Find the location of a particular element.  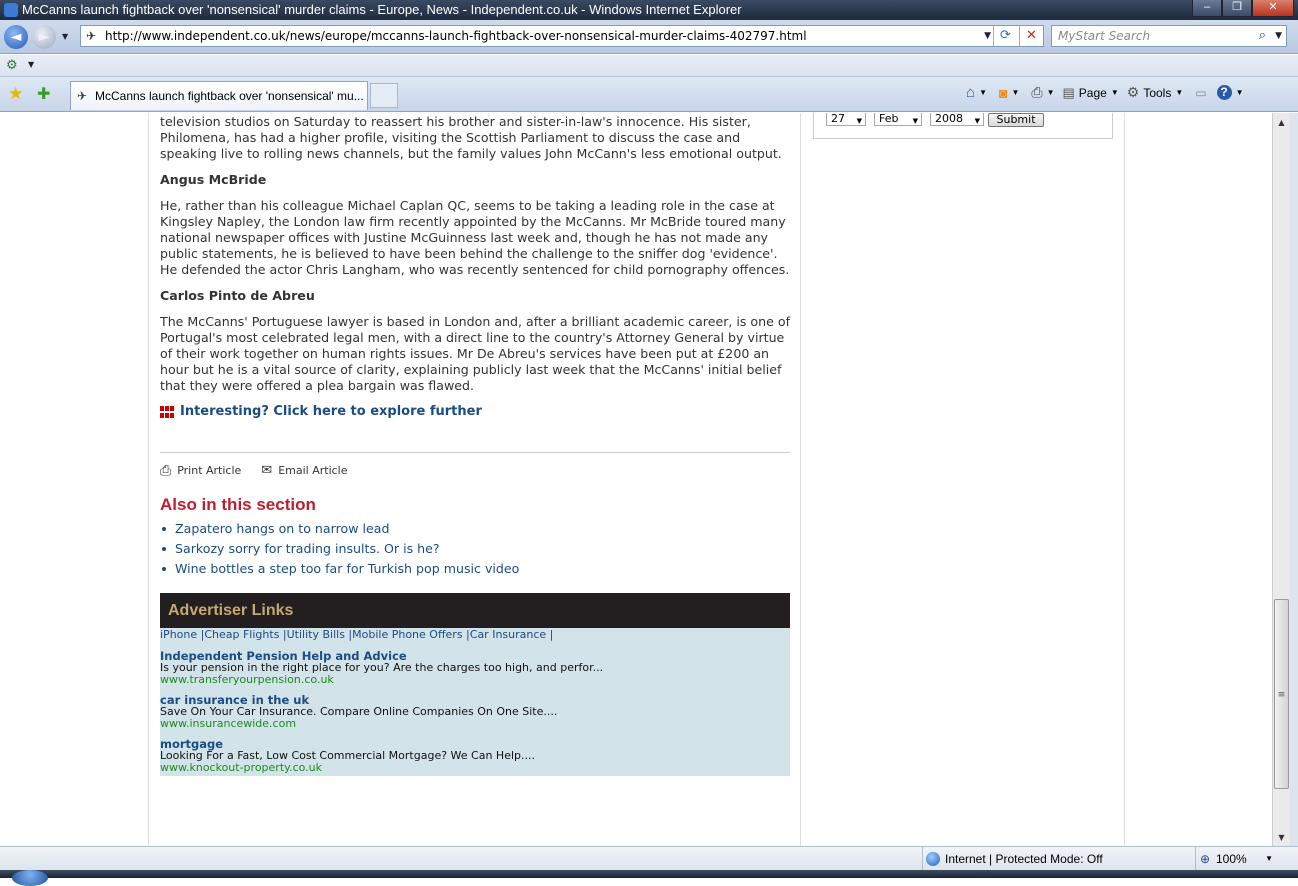

minimize-button: – is located at coordinates (1207, 8).